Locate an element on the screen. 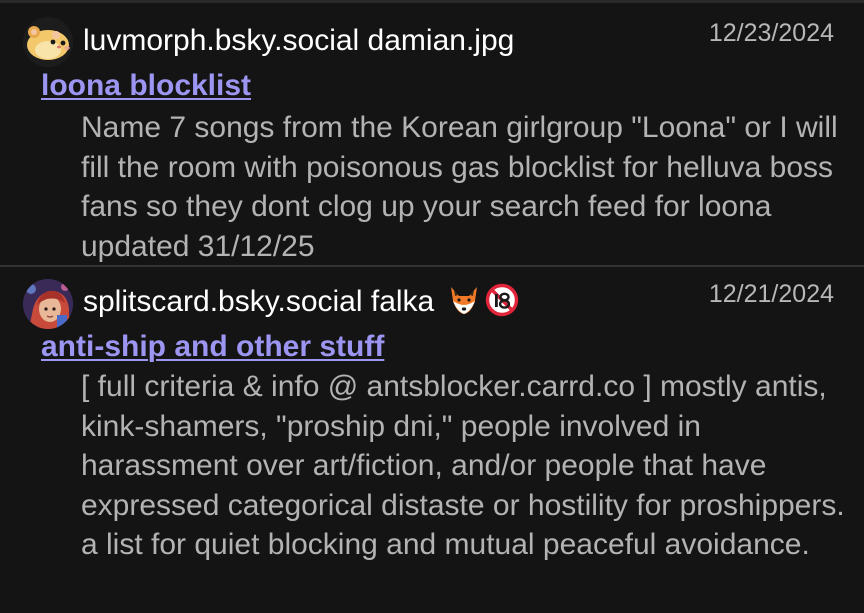  fox-emoji-icon is located at coordinates (464, 304).